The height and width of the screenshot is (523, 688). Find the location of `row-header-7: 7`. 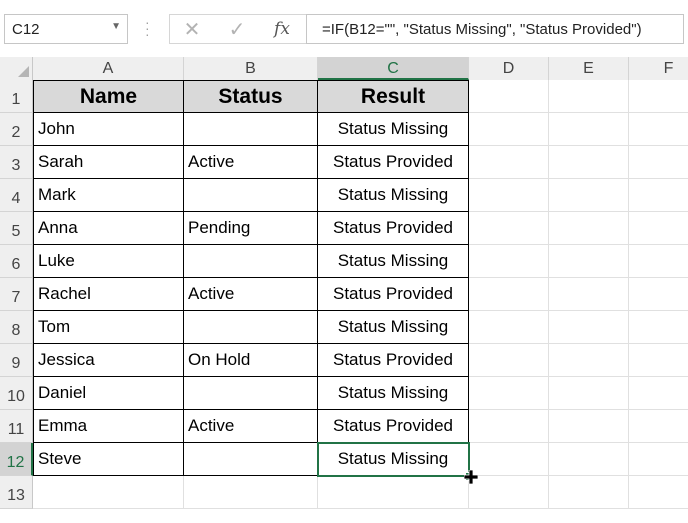

row-header-7: 7 is located at coordinates (16, 294).